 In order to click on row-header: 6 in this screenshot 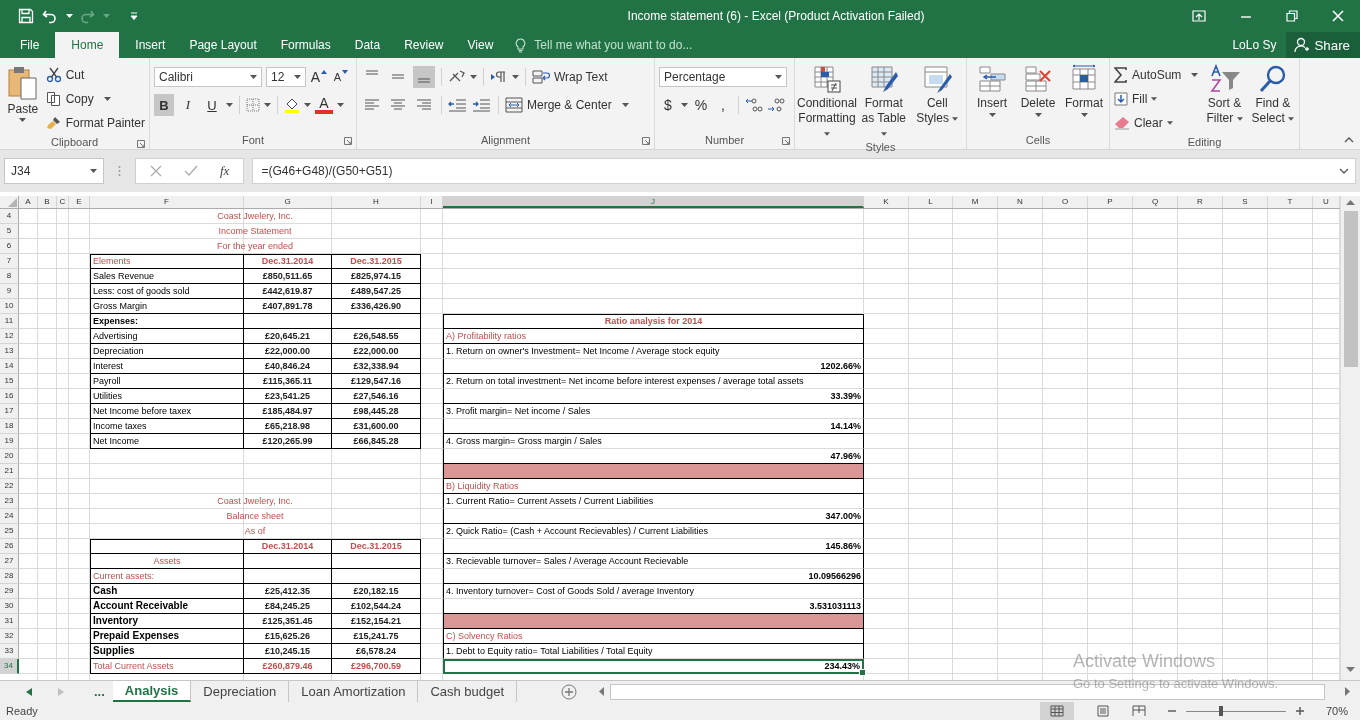, I will do `click(9, 246)`.